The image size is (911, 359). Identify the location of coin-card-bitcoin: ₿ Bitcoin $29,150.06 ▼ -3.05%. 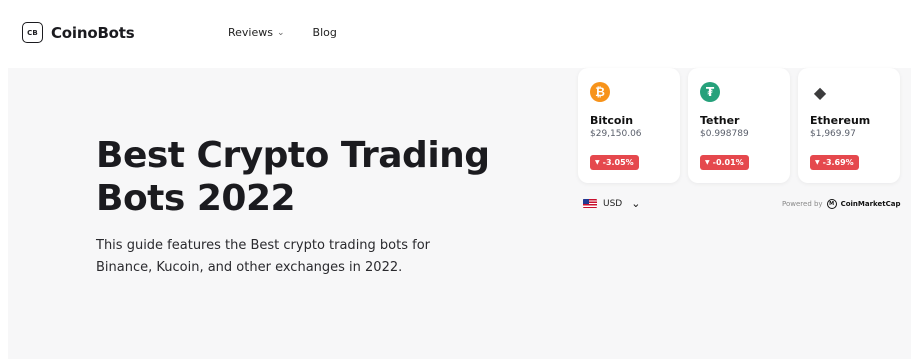
(629, 125).